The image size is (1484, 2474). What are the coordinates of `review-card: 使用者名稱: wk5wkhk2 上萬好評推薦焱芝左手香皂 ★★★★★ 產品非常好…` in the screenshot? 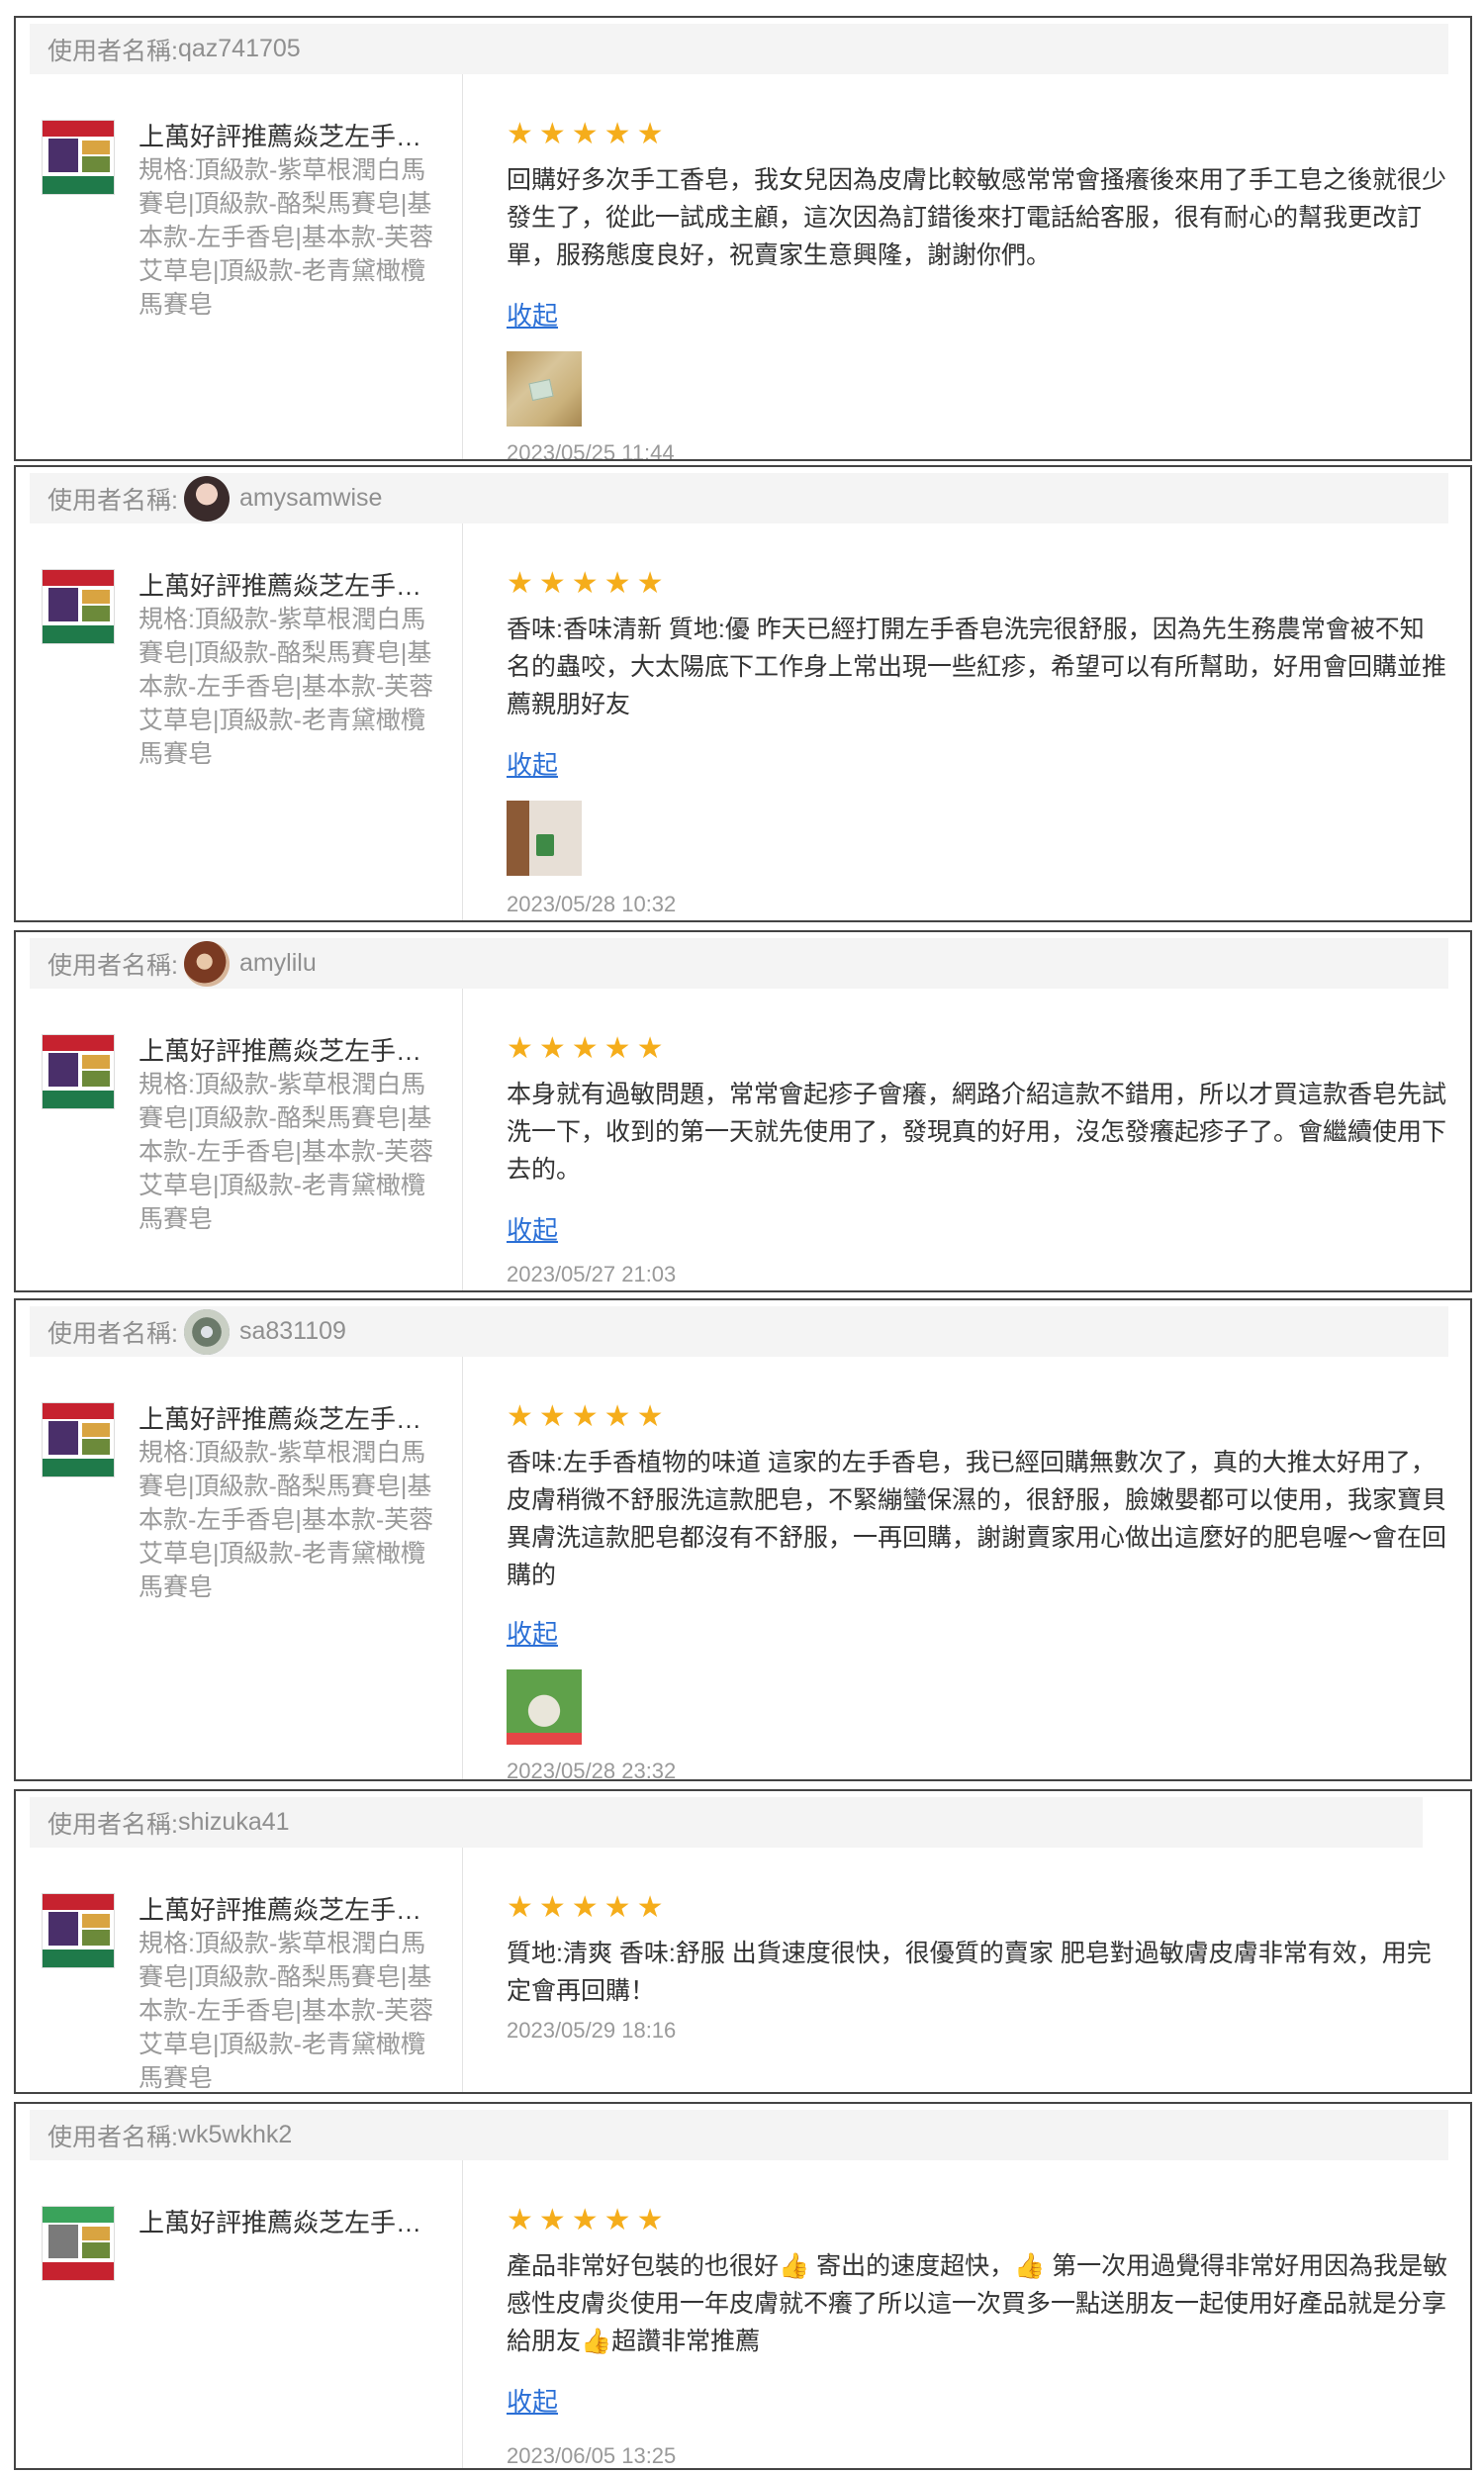 It's located at (743, 2286).